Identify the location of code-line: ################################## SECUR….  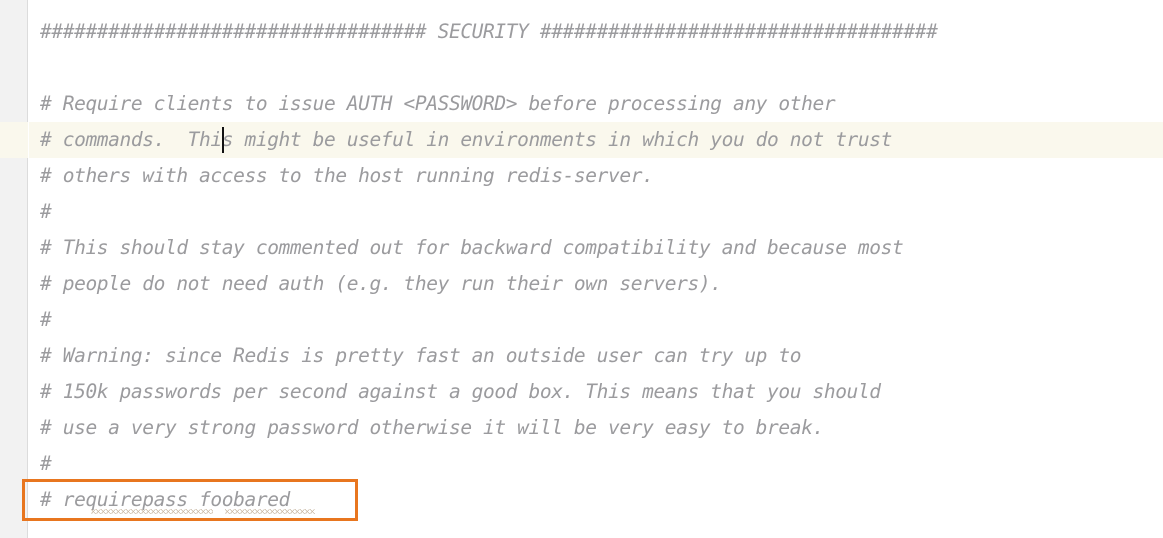
(596, 32).